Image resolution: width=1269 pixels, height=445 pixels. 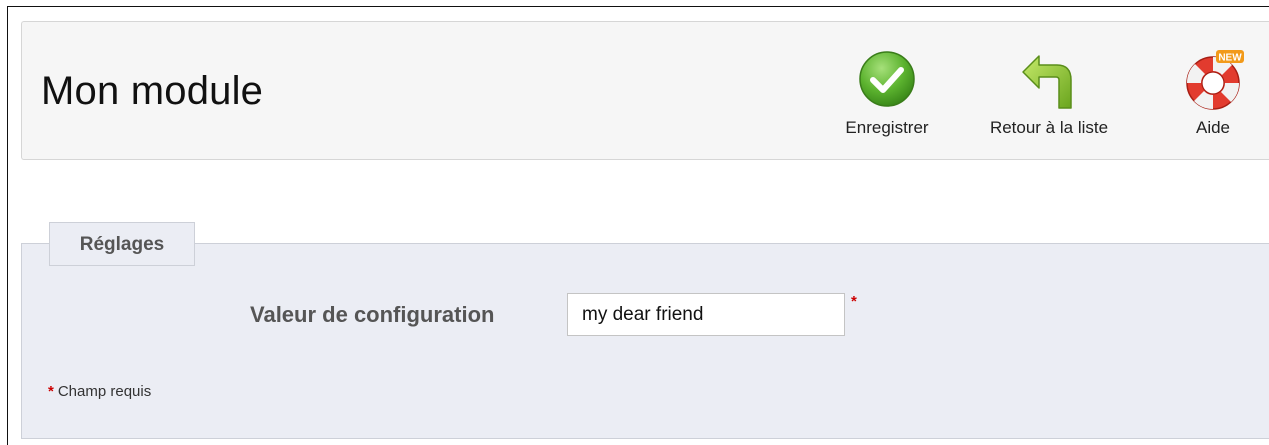 I want to click on back-to-list-button: Retour à la liste, so click(x=1049, y=91).